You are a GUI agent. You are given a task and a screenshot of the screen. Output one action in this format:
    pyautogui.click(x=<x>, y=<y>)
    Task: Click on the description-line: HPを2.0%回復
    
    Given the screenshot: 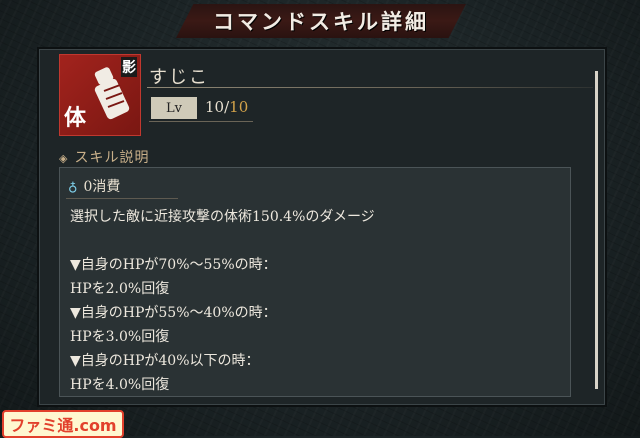 What is the action you would take?
    pyautogui.click(x=120, y=289)
    